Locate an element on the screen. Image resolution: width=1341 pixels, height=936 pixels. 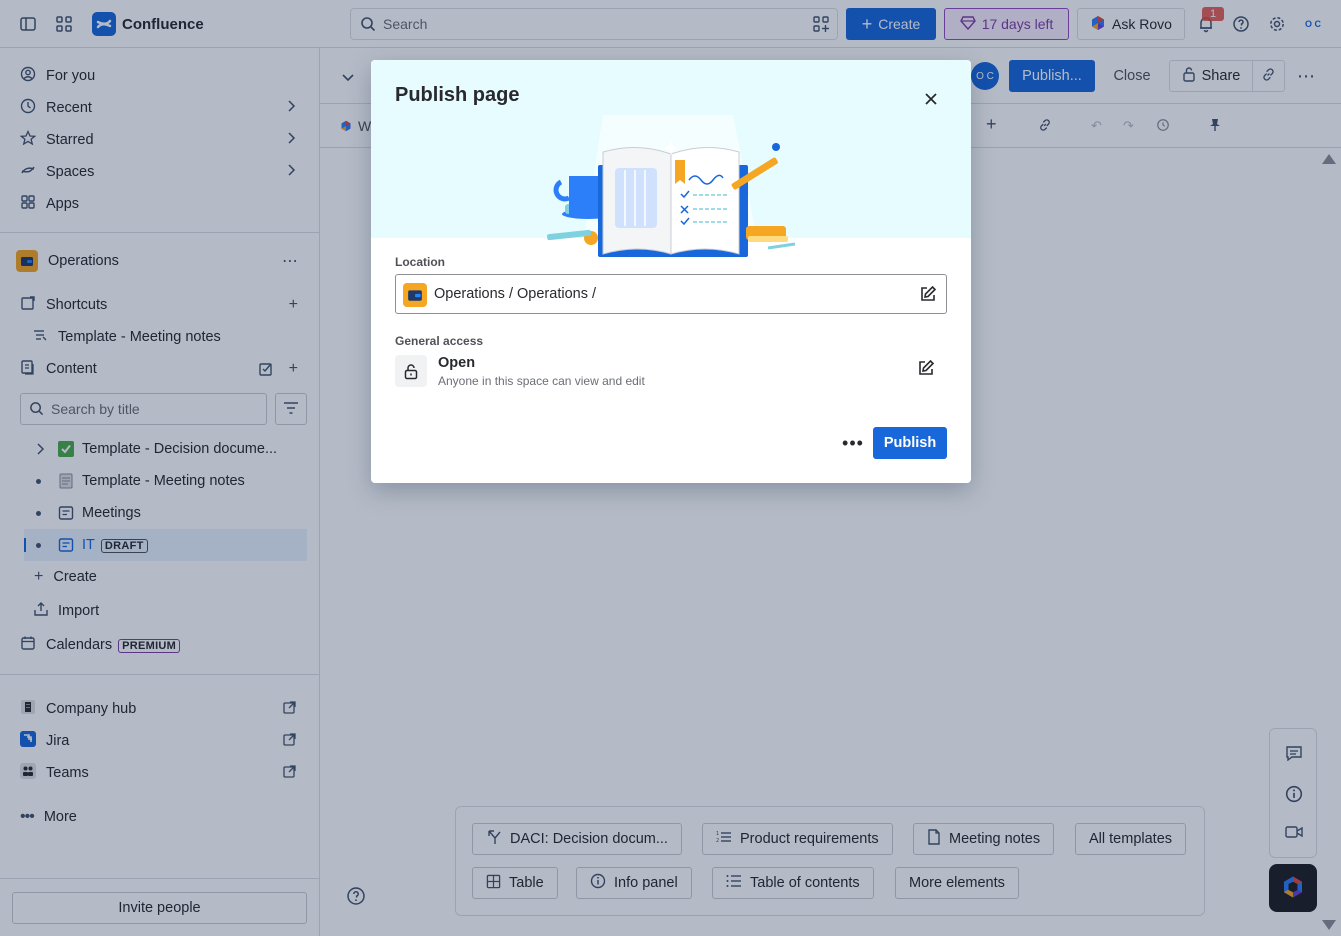
access-level-description: Anyone in this space can view and edit is located at coordinates (541, 381).